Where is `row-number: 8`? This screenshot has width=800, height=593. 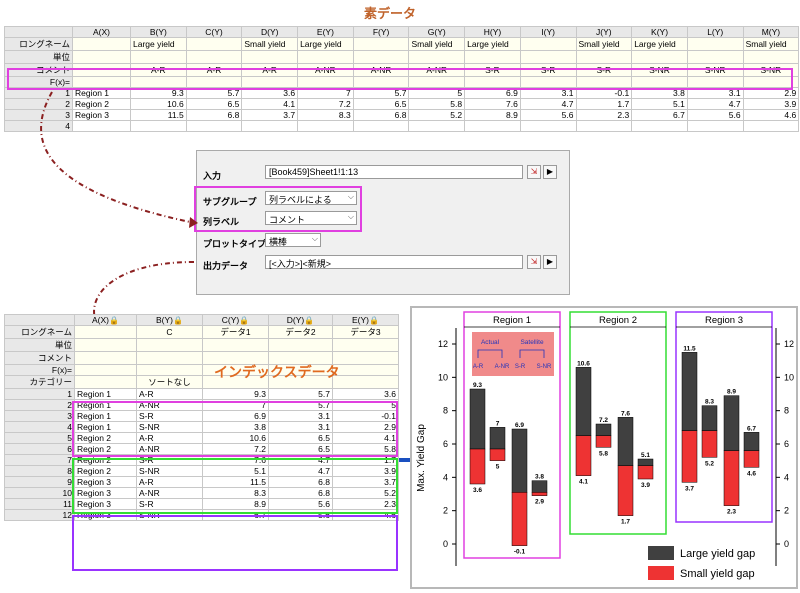
row-number: 8 is located at coordinates (39, 471).